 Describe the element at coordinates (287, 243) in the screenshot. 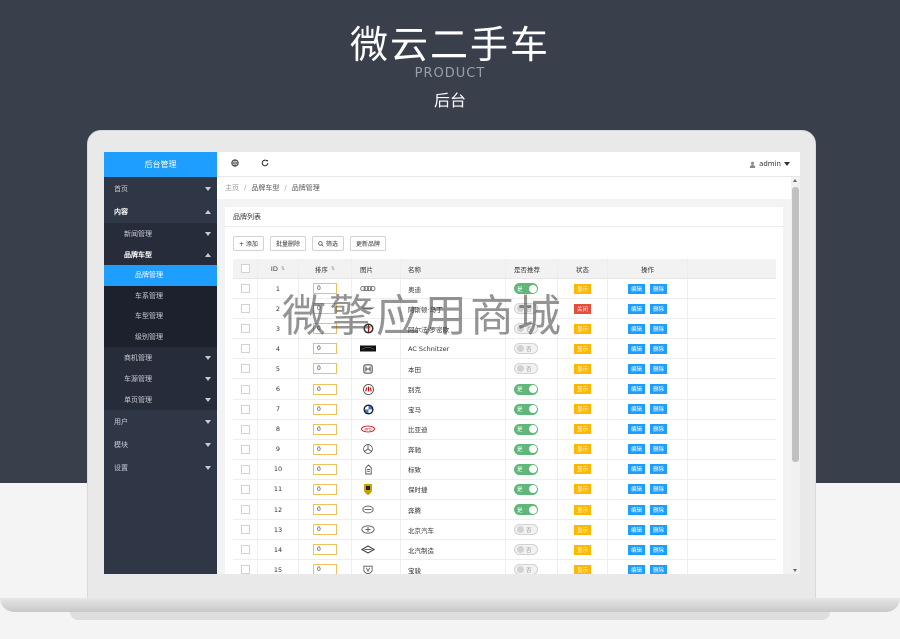

I see `batch-delete-button: 批量删除` at that location.